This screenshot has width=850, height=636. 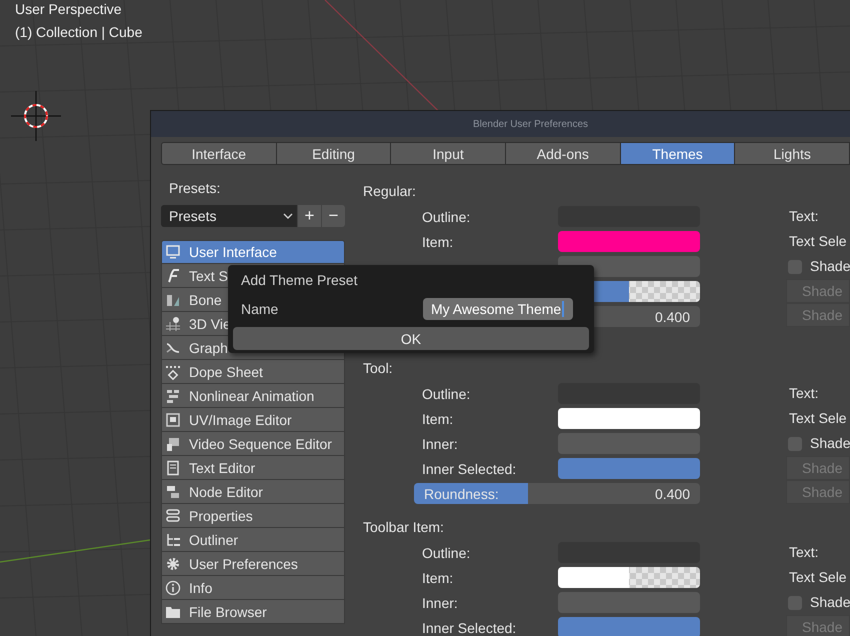 What do you see at coordinates (253, 540) in the screenshot?
I see `editor-list-item: Outliner` at bounding box center [253, 540].